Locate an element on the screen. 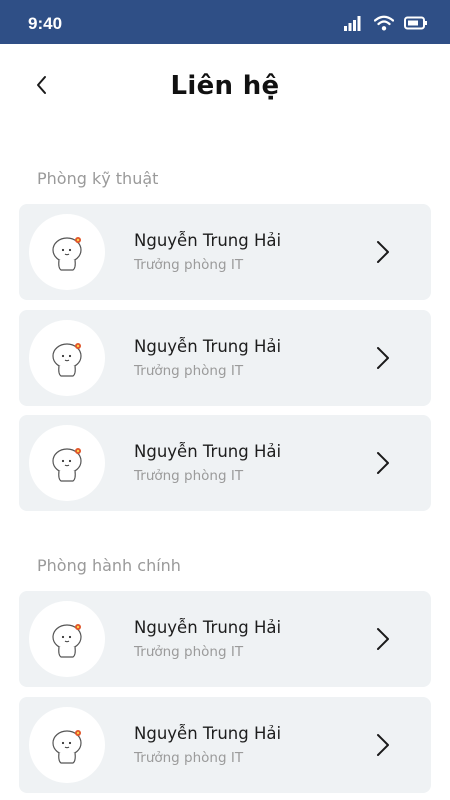  battery-icon is located at coordinates (416, 23).